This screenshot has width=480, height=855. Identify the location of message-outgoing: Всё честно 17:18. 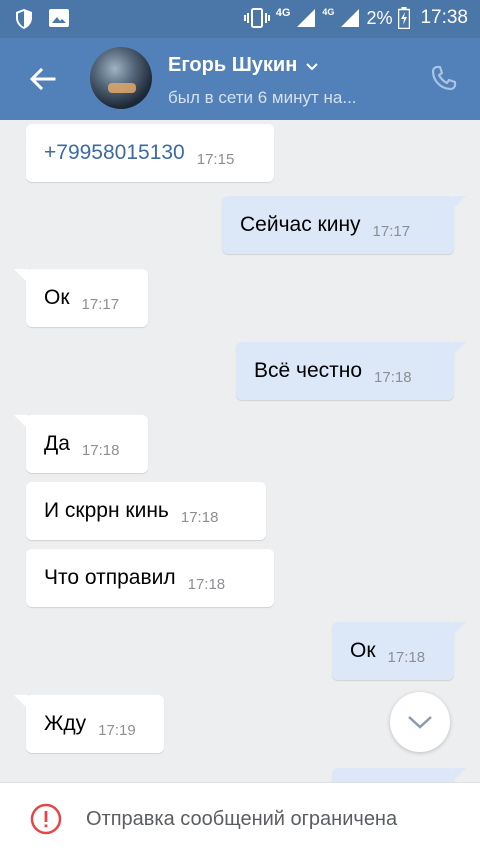
(351, 371).